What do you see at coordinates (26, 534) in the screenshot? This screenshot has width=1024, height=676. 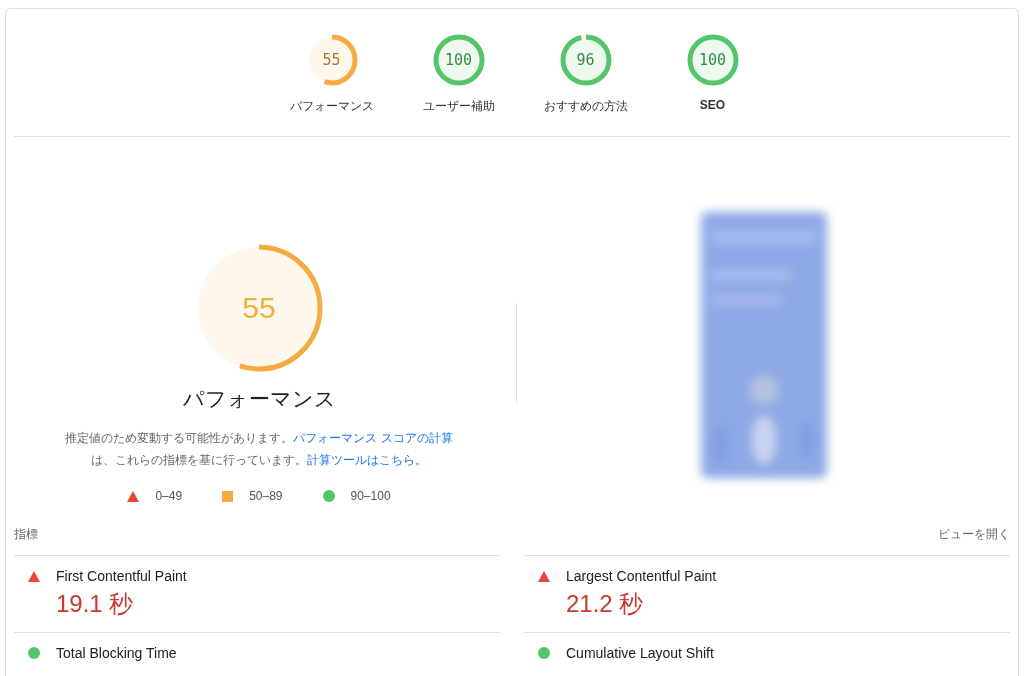 I see `section-title: 指標` at bounding box center [26, 534].